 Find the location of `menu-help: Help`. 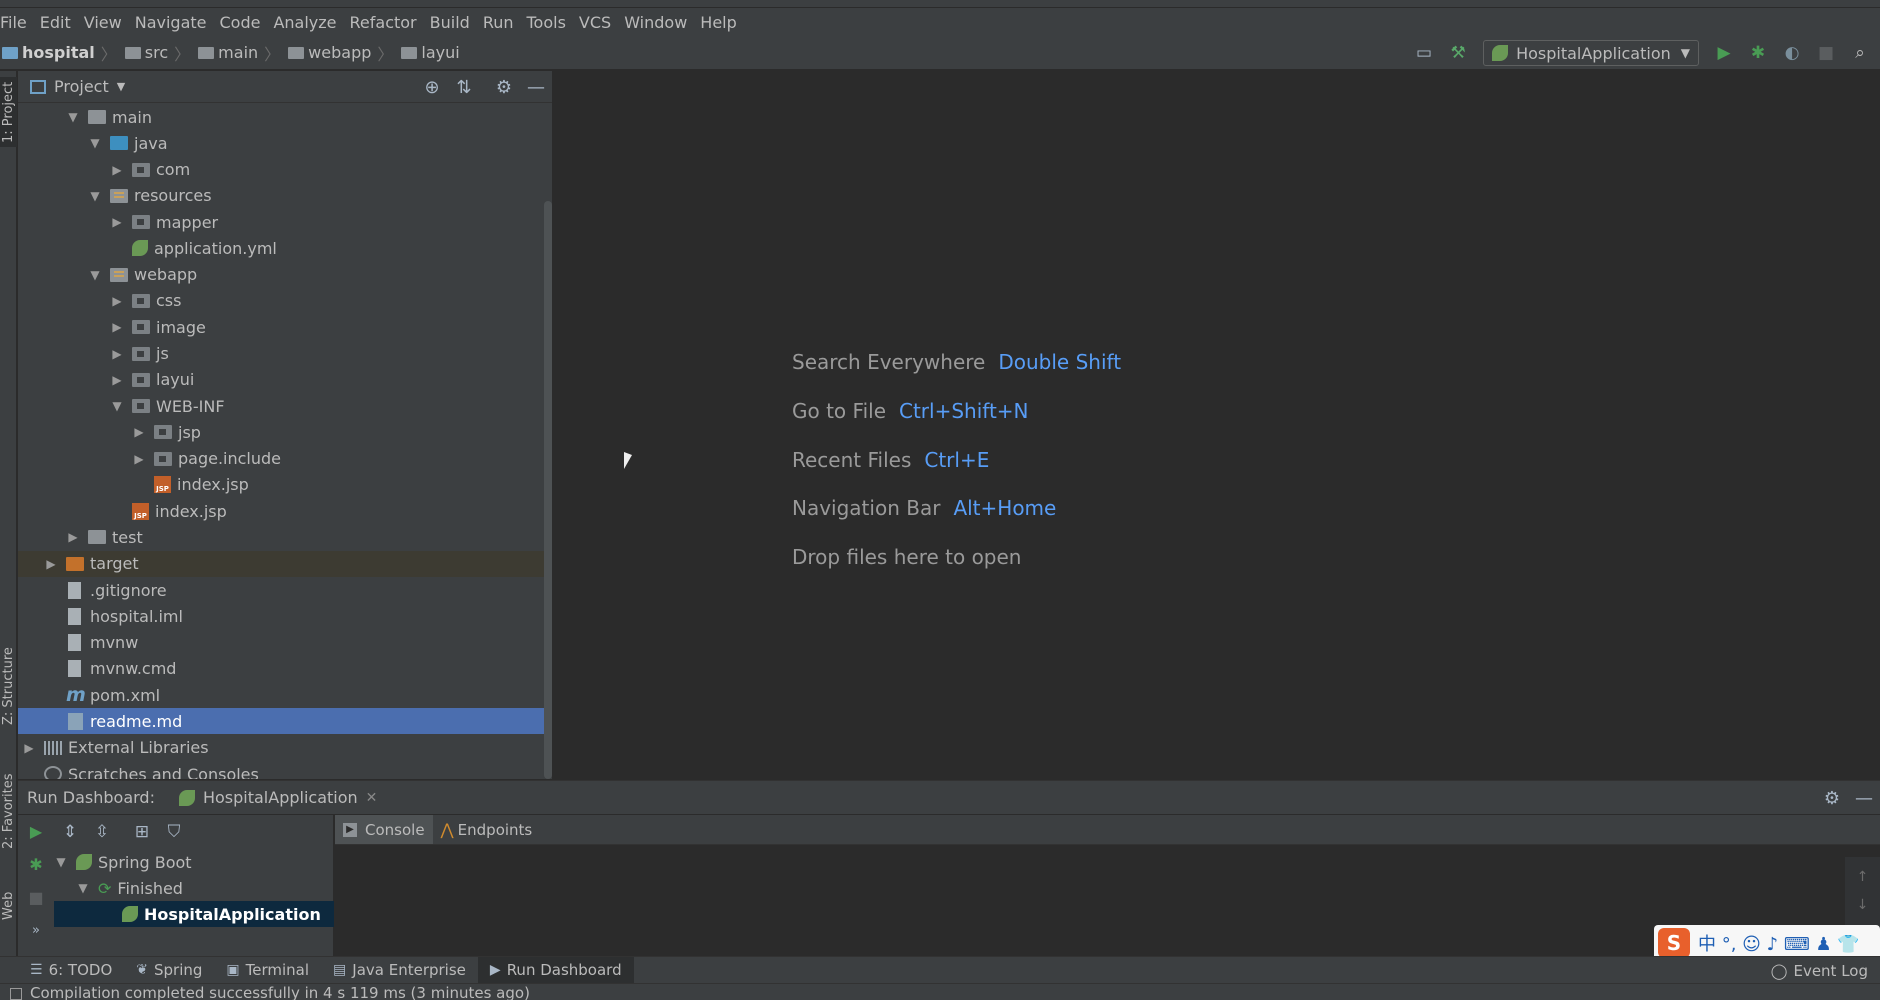

menu-help: Help is located at coordinates (718, 22).